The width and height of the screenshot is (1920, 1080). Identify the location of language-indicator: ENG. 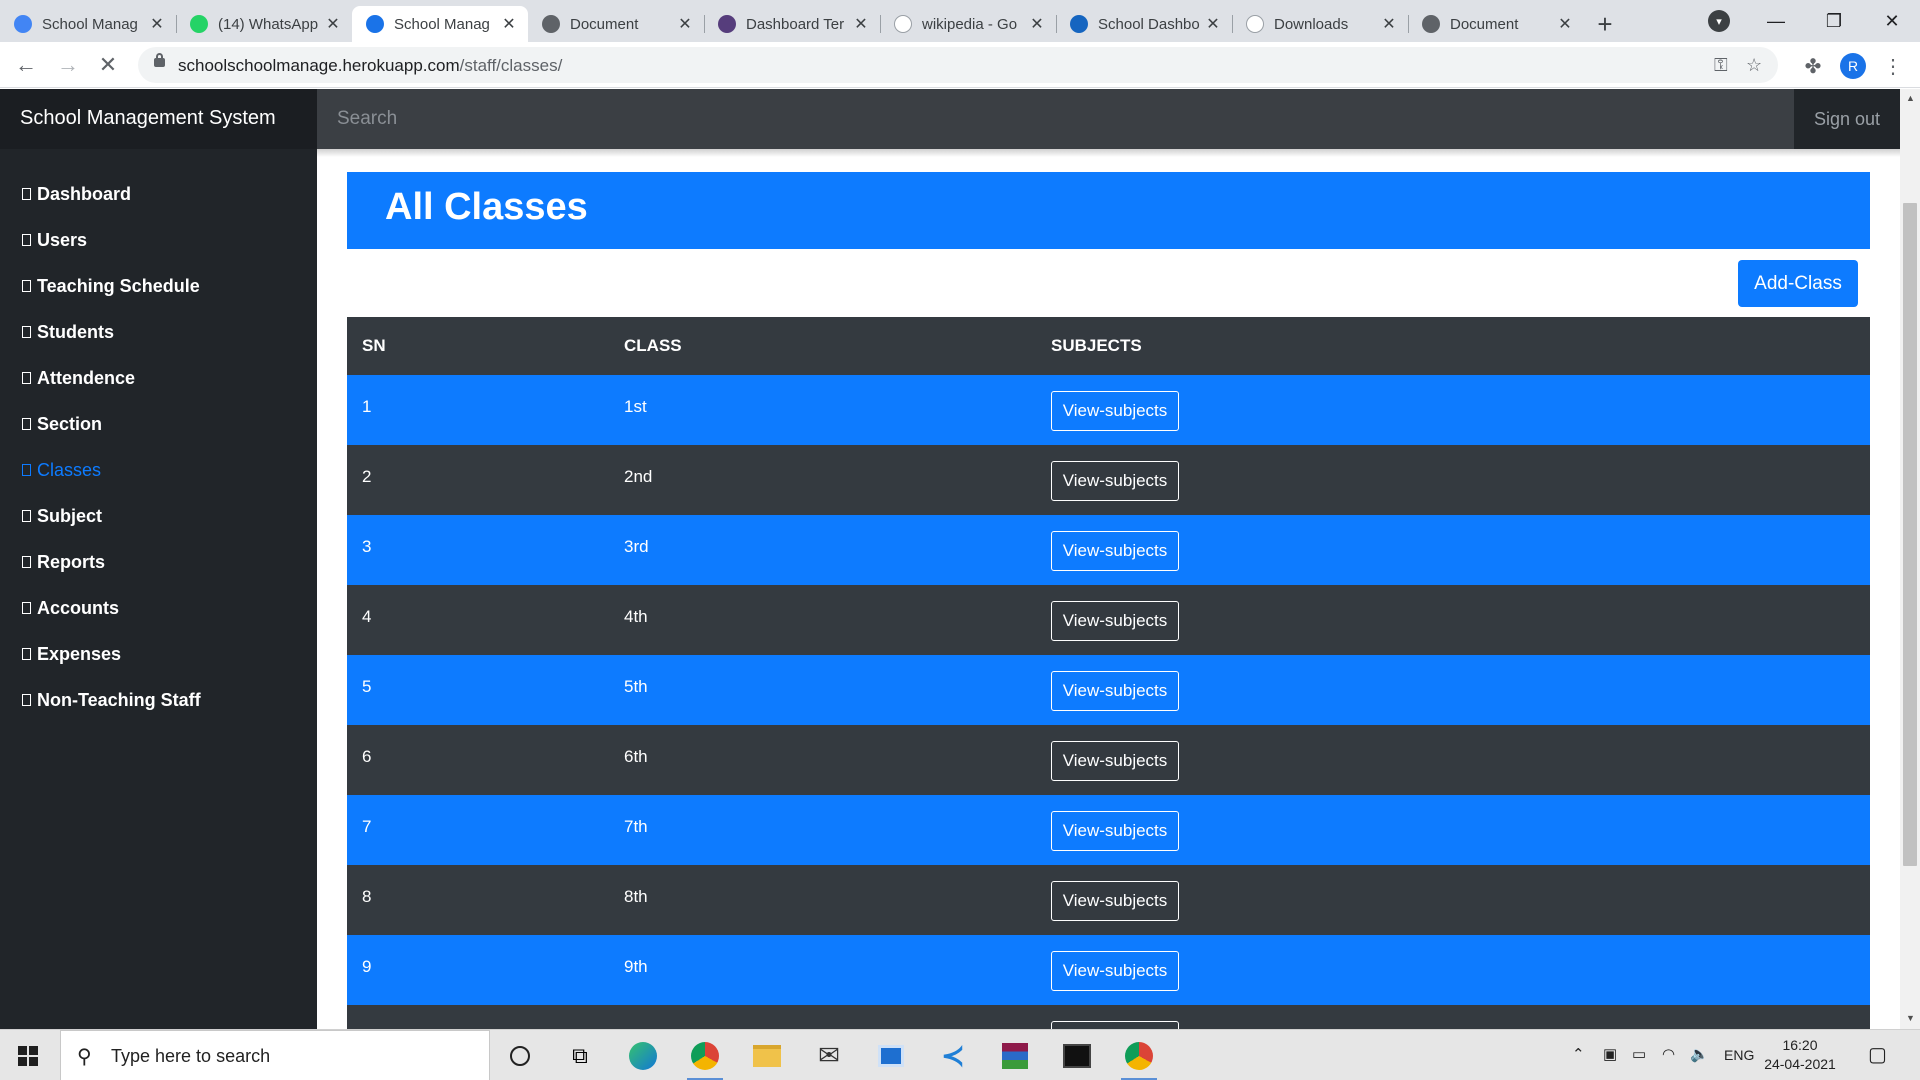
(1739, 1055).